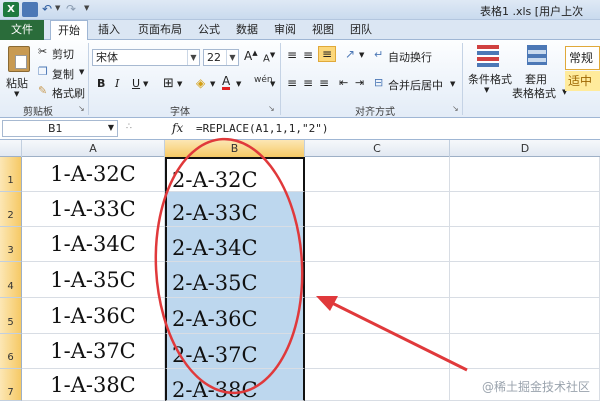  I want to click on annotation-arrow-shaft, so click(396, 335).